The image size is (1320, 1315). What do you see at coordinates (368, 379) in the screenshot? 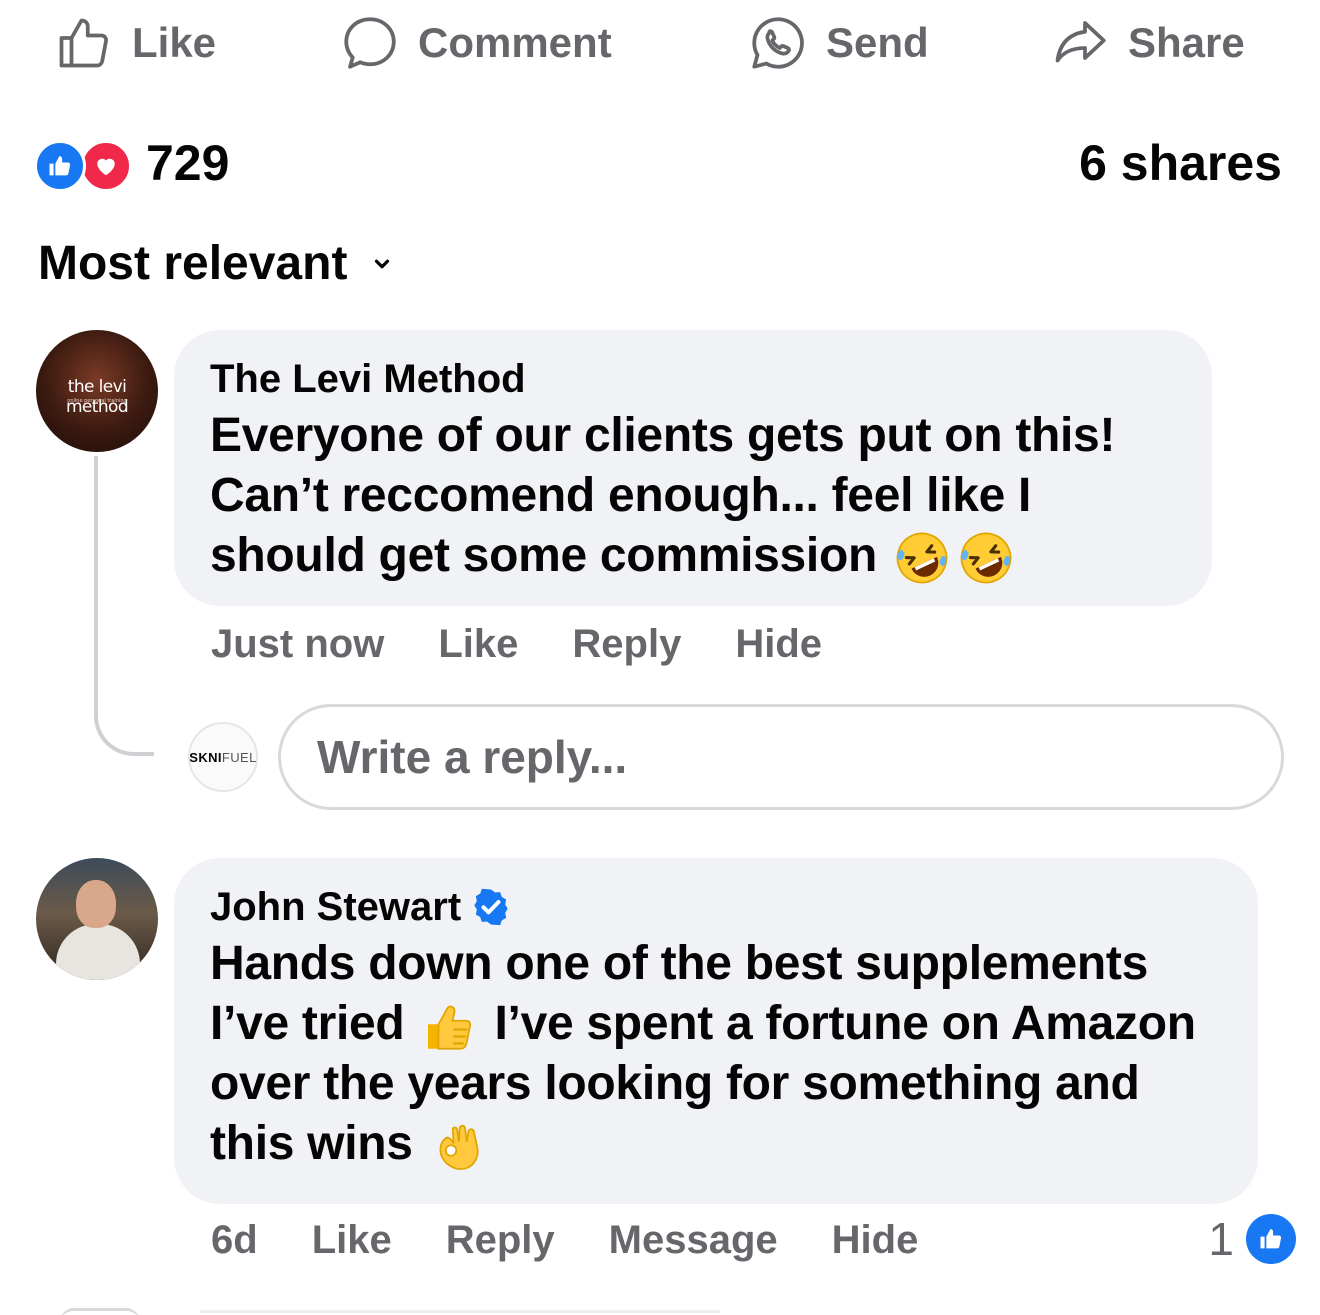
I see `author-name: The Levi Method` at bounding box center [368, 379].